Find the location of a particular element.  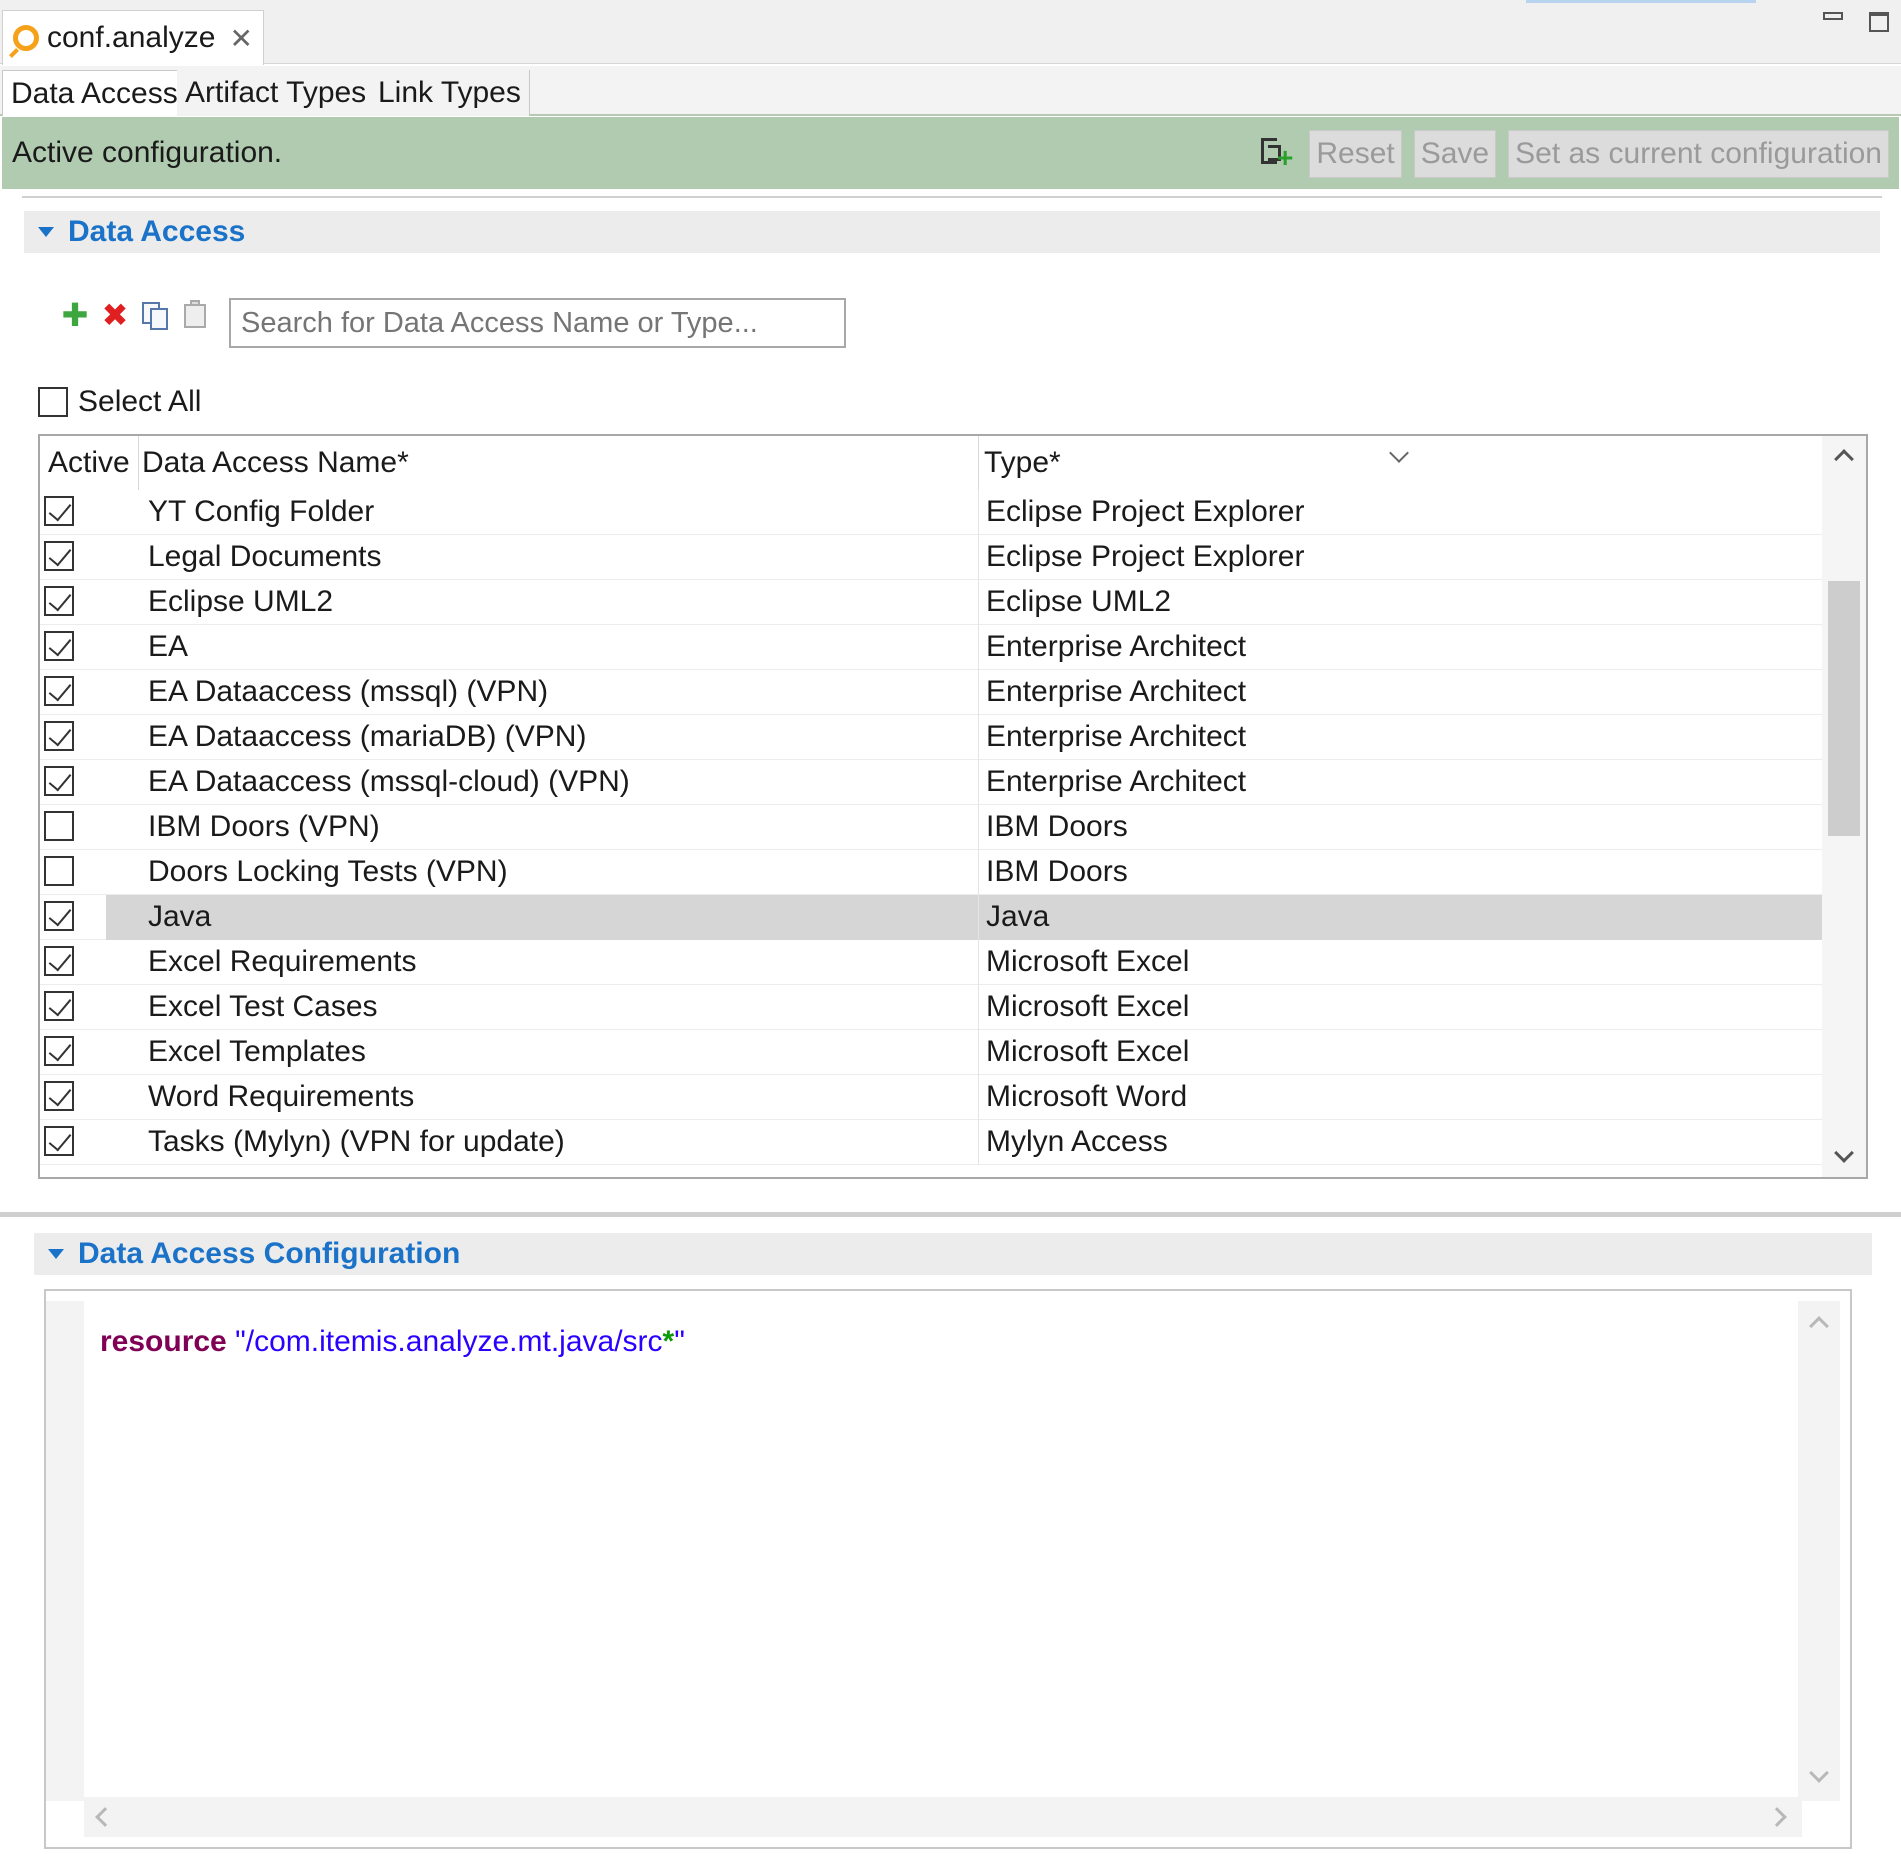

table-row: YT Config Folder Eclipse Project Explorer is located at coordinates (931, 512).